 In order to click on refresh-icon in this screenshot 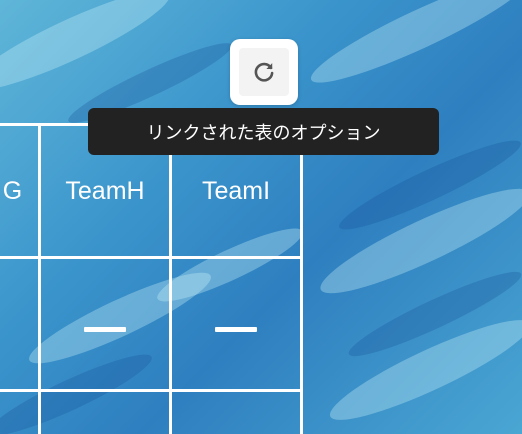, I will do `click(264, 72)`.